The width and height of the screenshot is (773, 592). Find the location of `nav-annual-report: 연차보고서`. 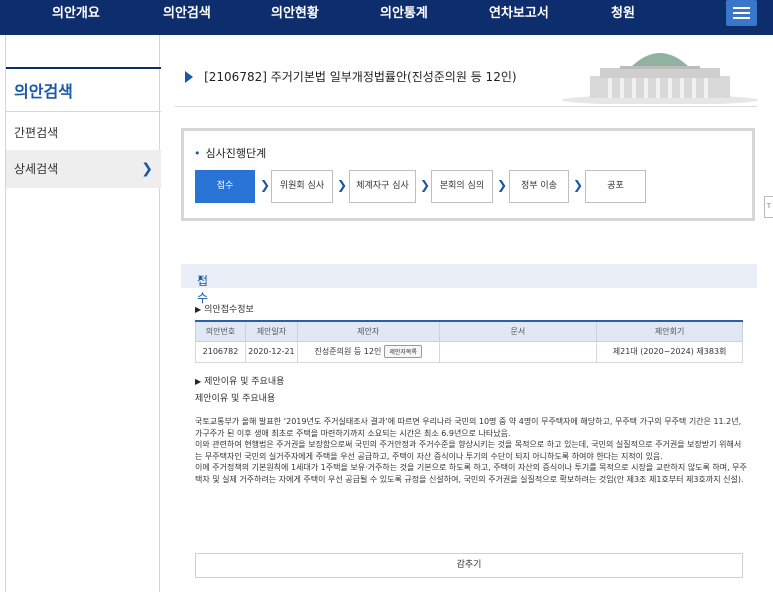

nav-annual-report: 연차보고서 is located at coordinates (519, 15).